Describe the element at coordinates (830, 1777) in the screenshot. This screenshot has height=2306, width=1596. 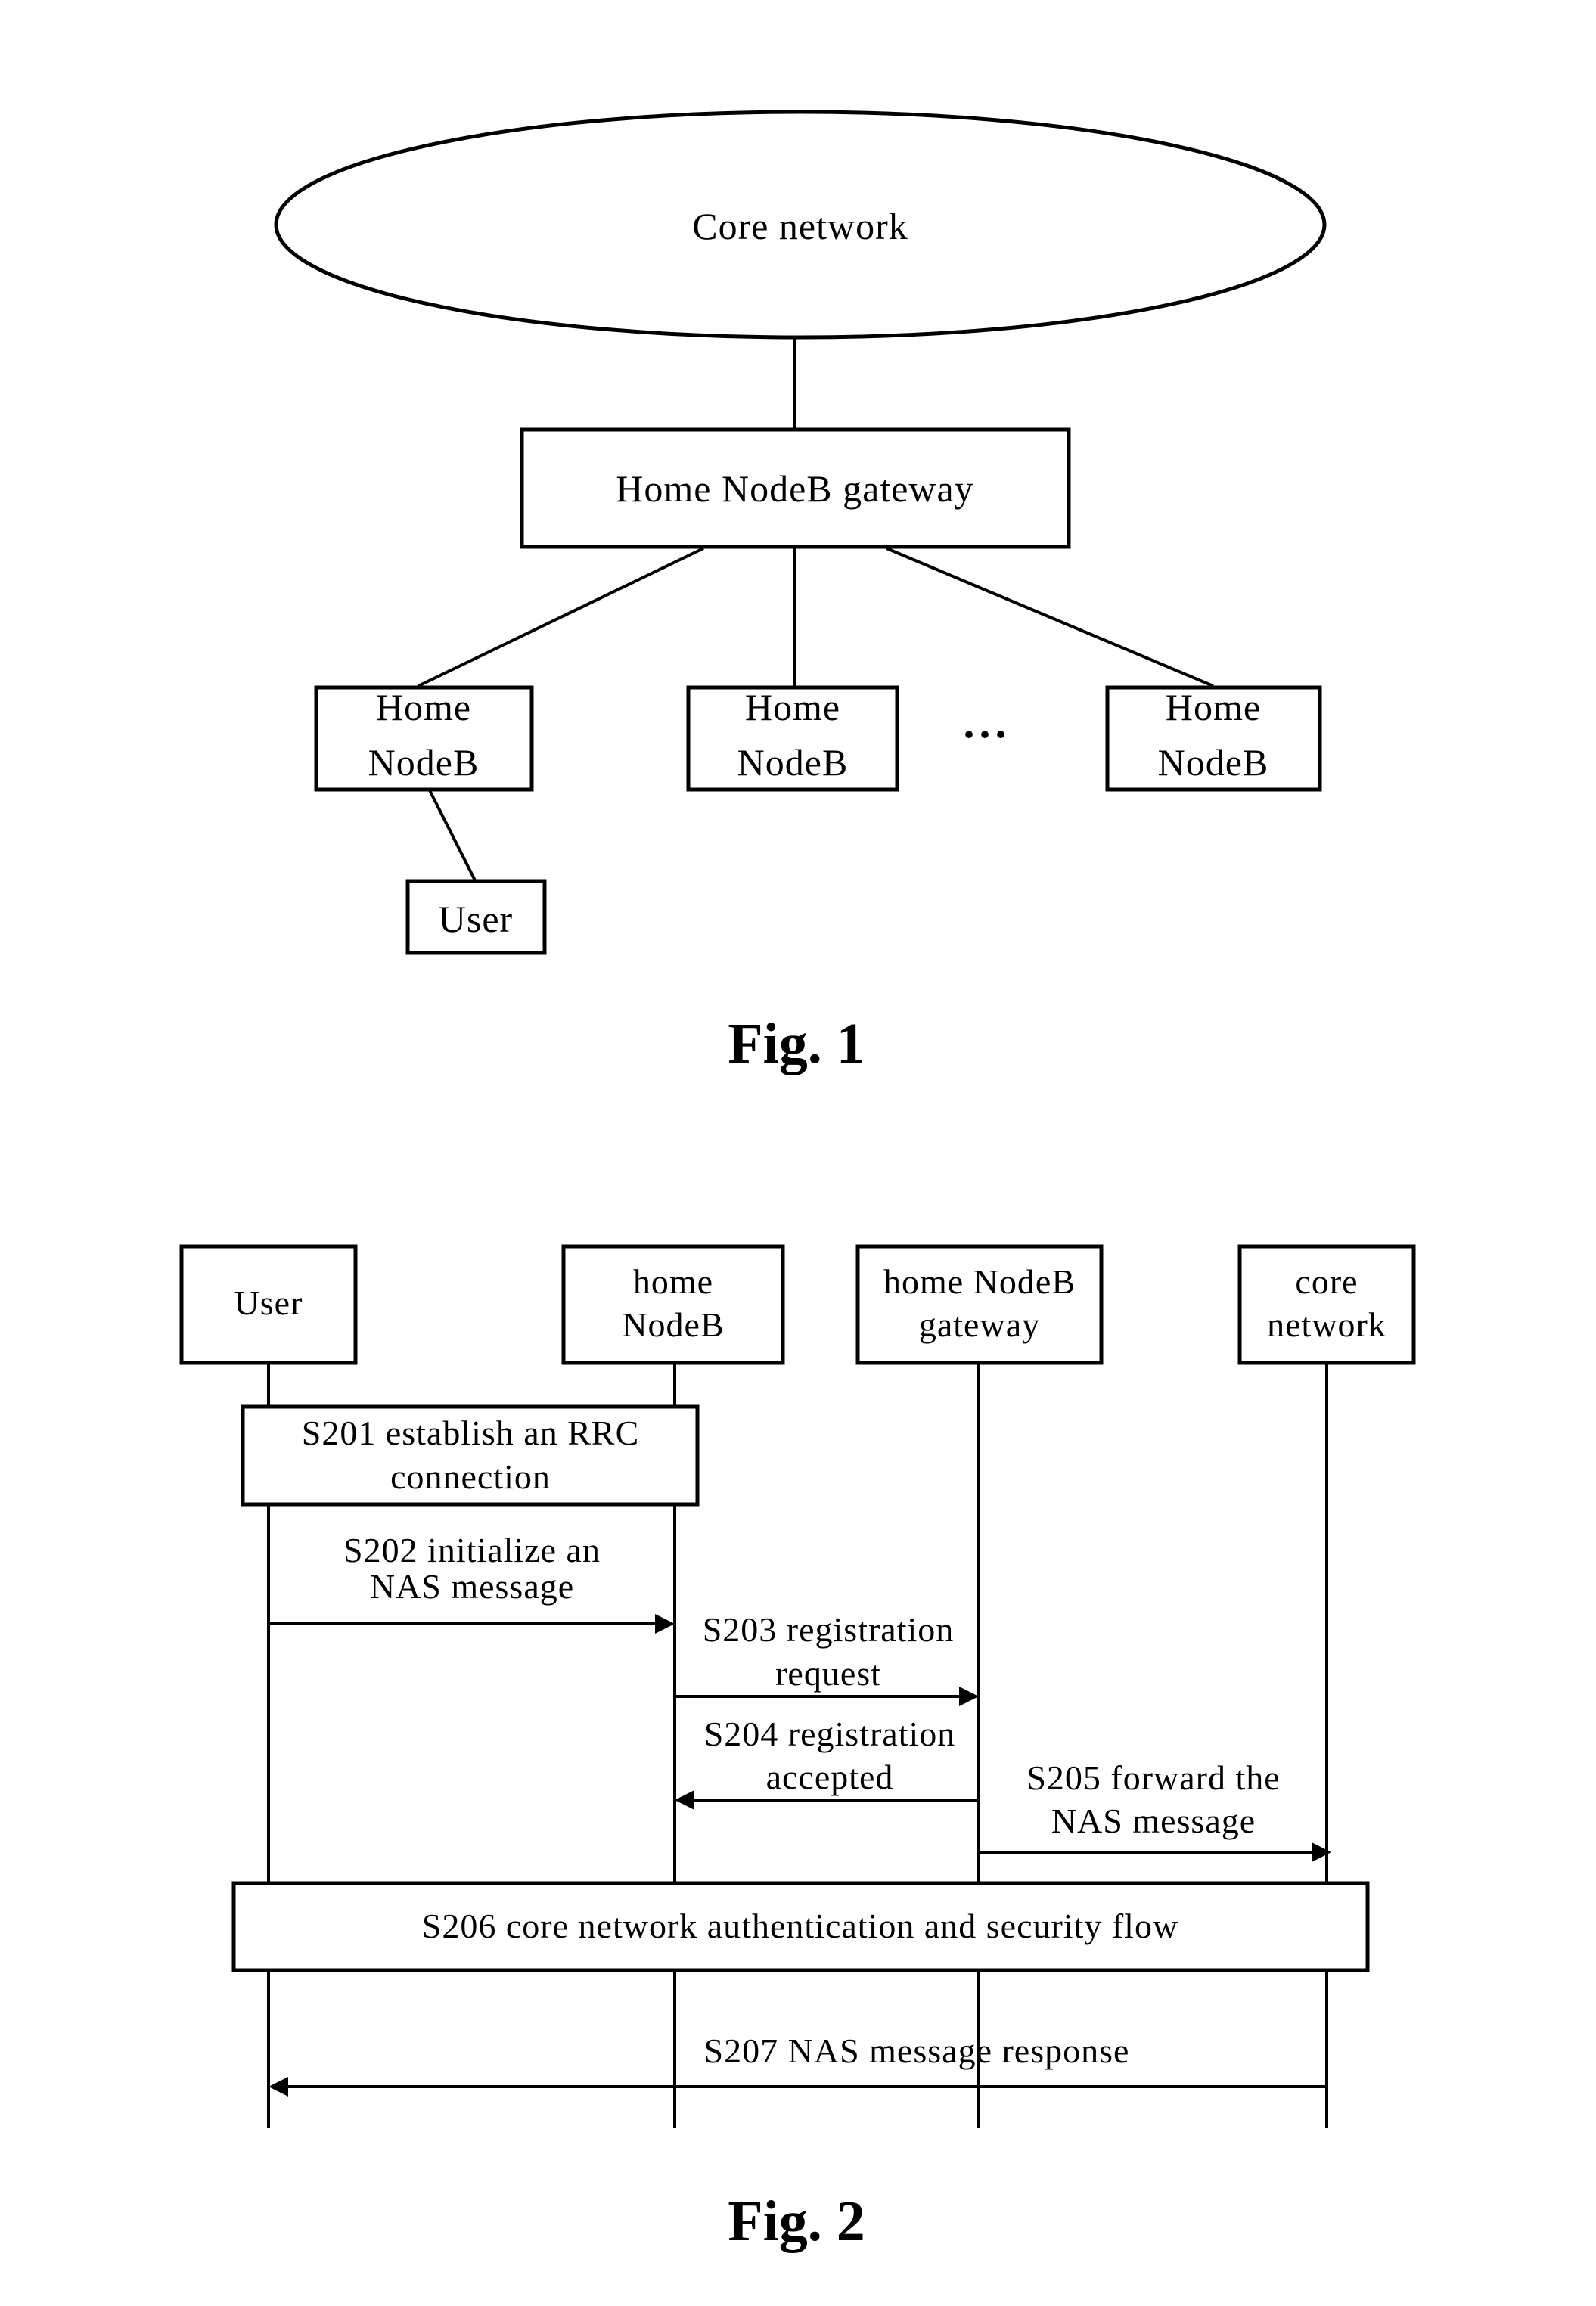
I see `step-label-line2: accepted` at that location.